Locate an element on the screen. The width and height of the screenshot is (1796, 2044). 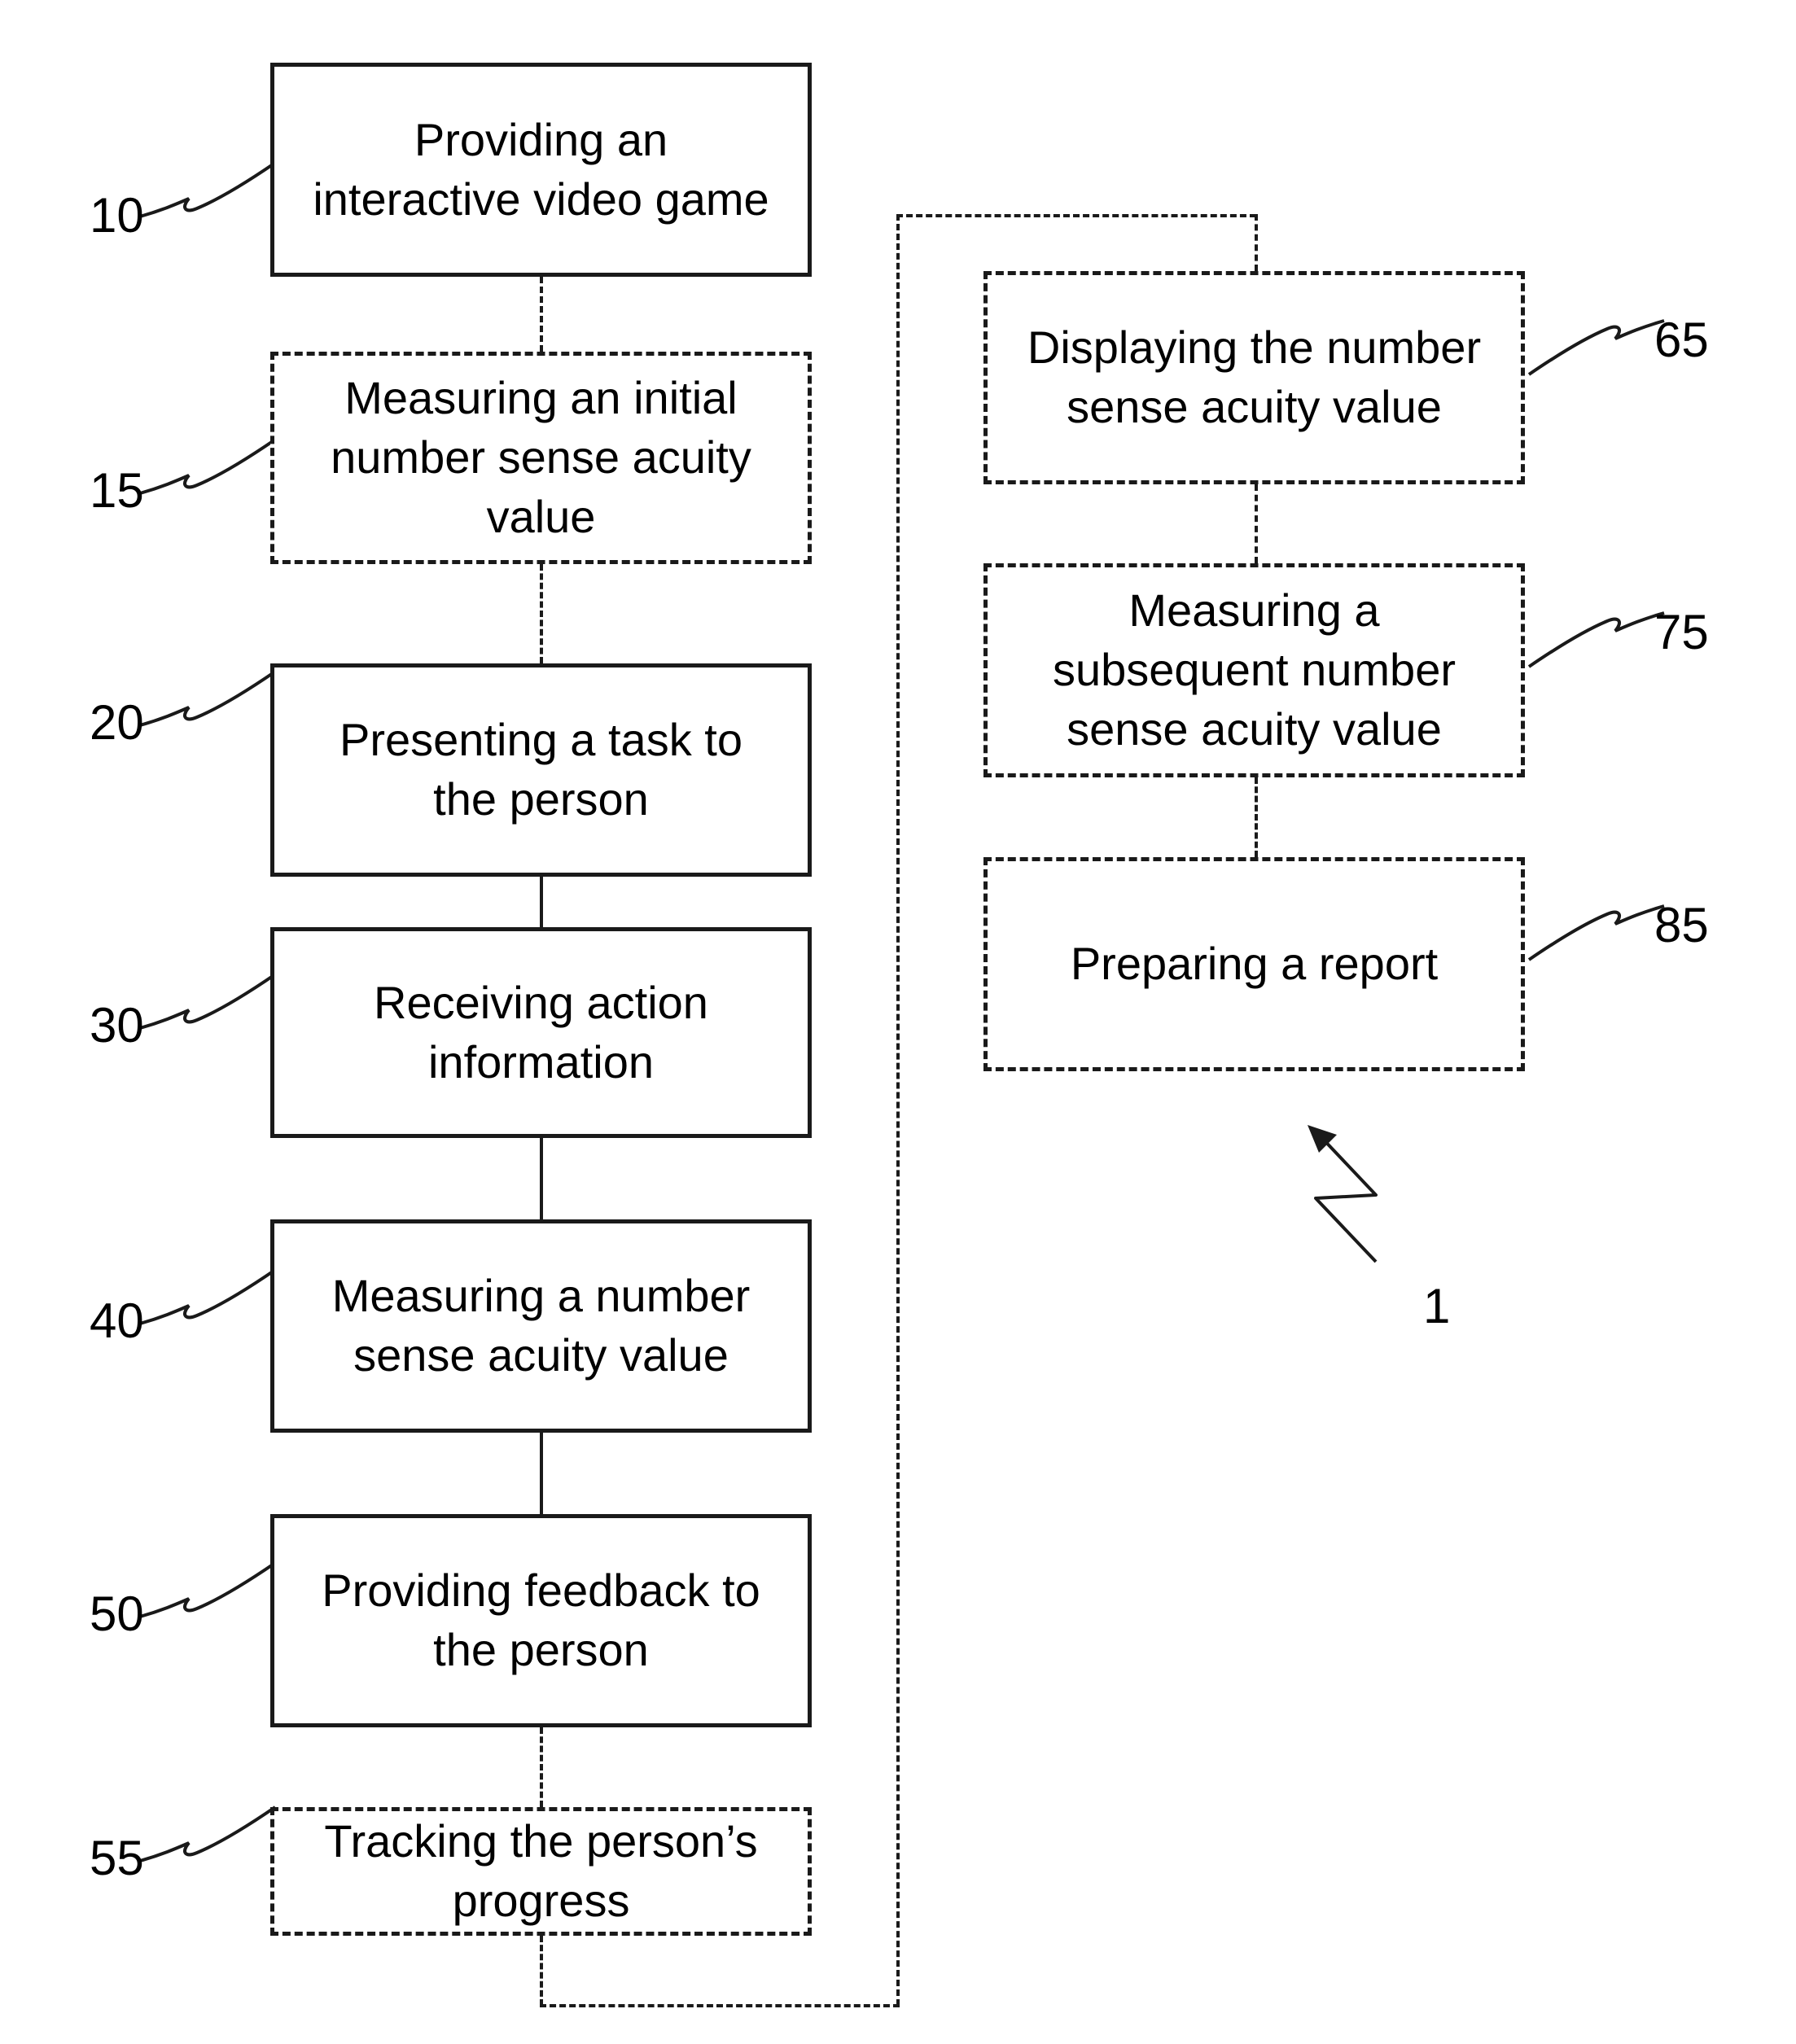
figure-reference-arrow-icon is located at coordinates (1343, 1194).